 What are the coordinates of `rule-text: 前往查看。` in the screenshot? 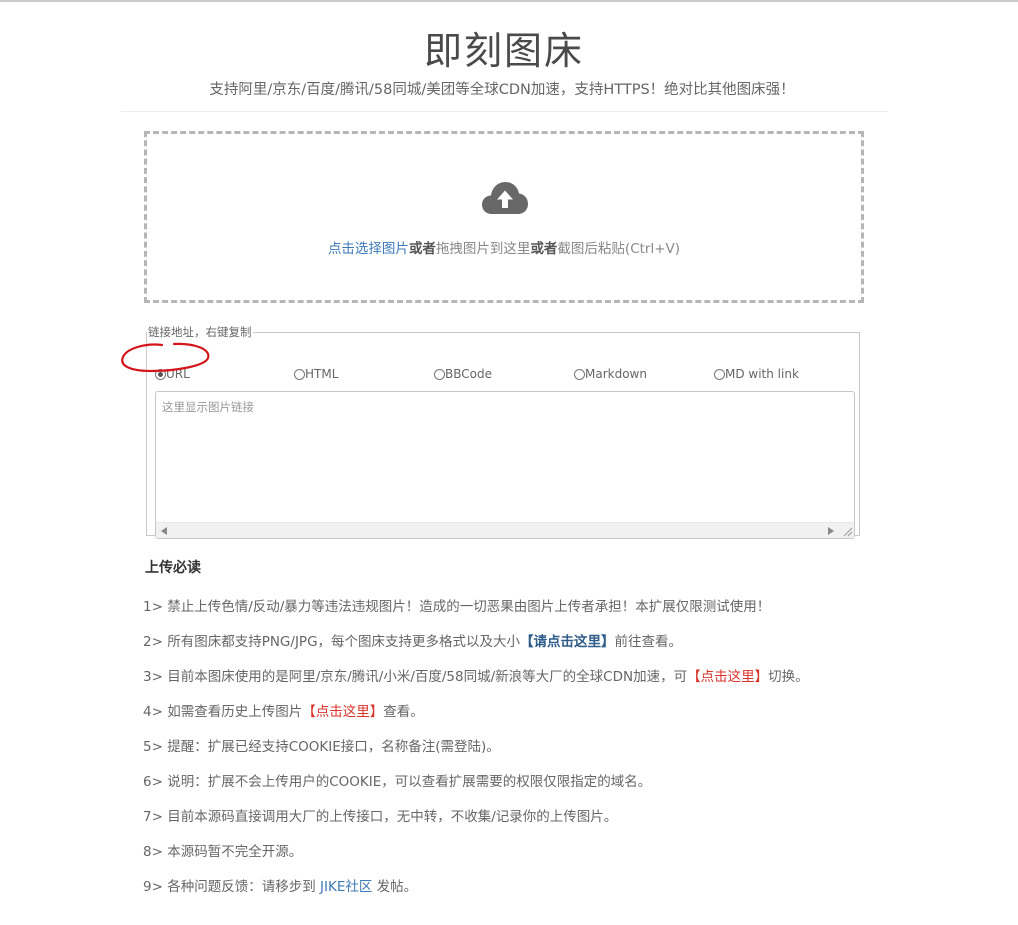 It's located at (648, 642).